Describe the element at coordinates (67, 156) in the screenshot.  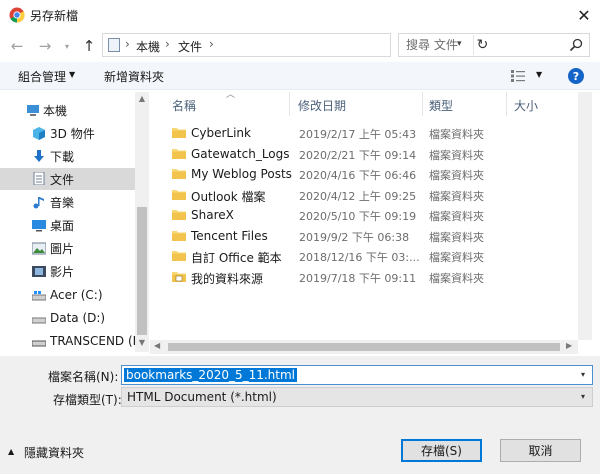
I see `sidebar-item-downloads: 下載` at that location.